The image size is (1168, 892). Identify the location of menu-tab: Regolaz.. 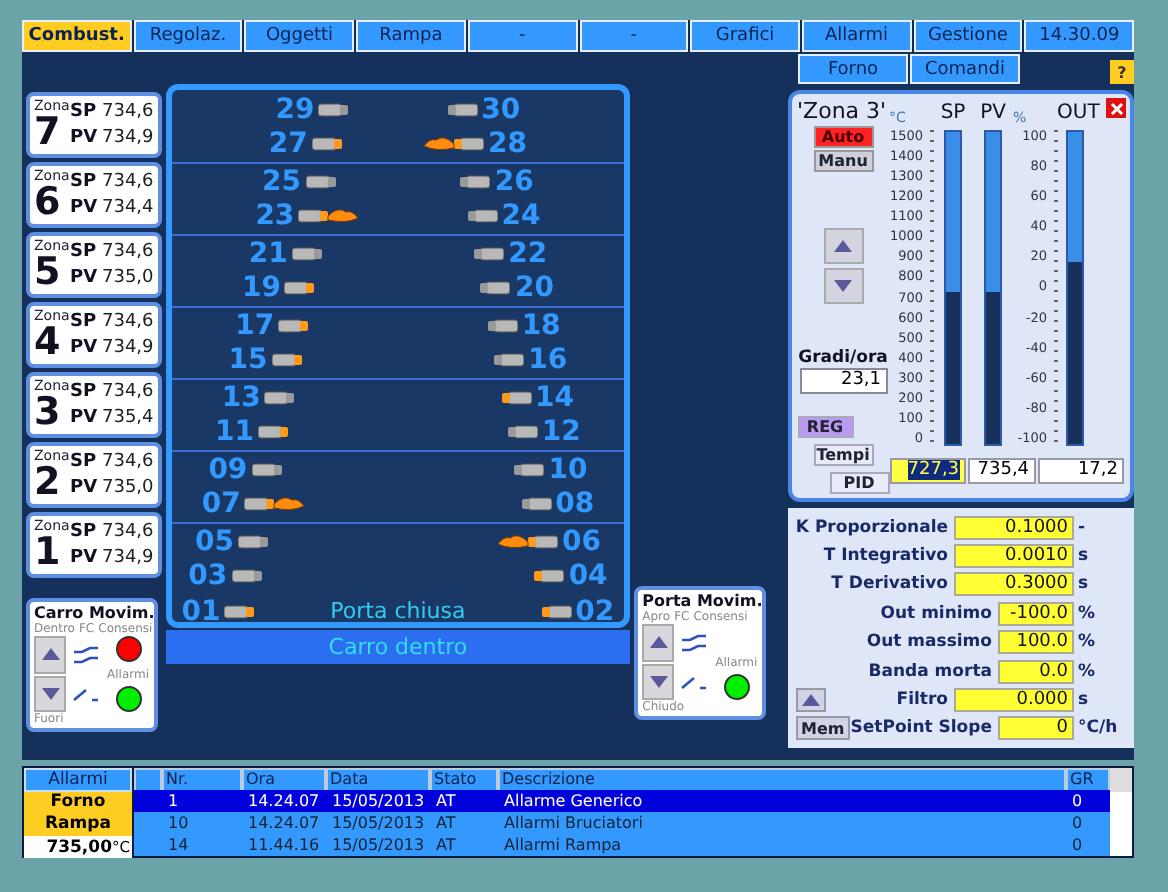
(188, 36).